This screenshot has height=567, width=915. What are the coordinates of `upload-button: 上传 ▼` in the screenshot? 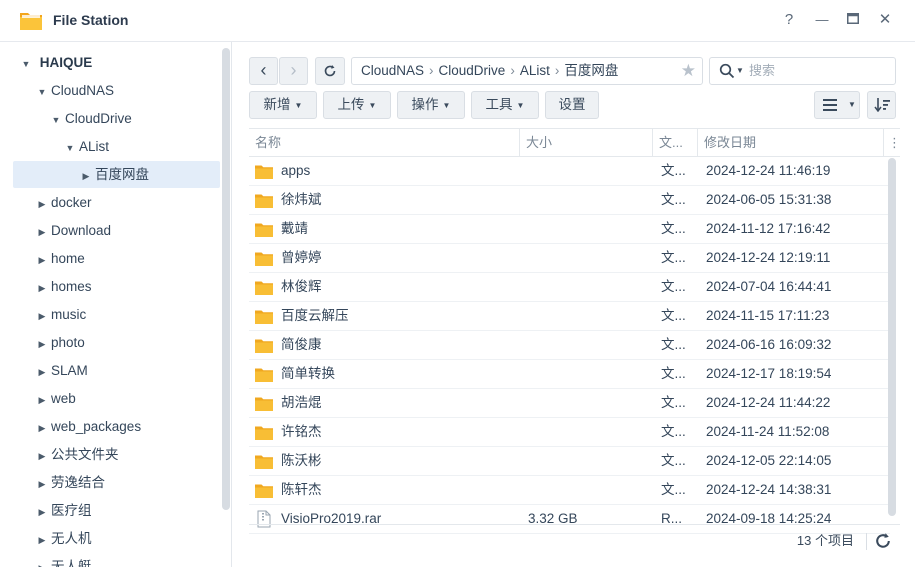 It's located at (357, 105).